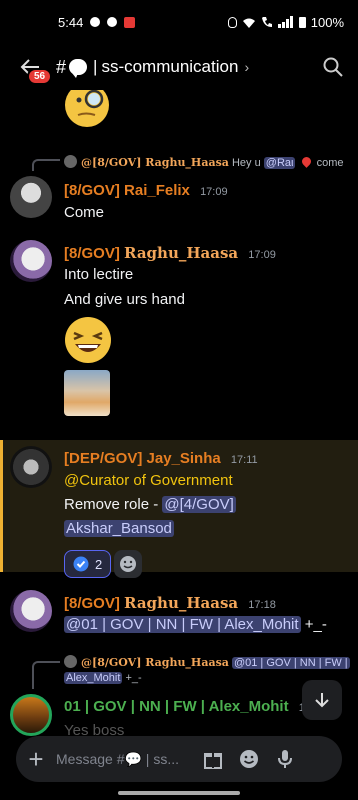 The image size is (358, 800). What do you see at coordinates (290, 663) in the screenshot?
I see `reply-mention: @01 | GOV | NN | FW |` at bounding box center [290, 663].